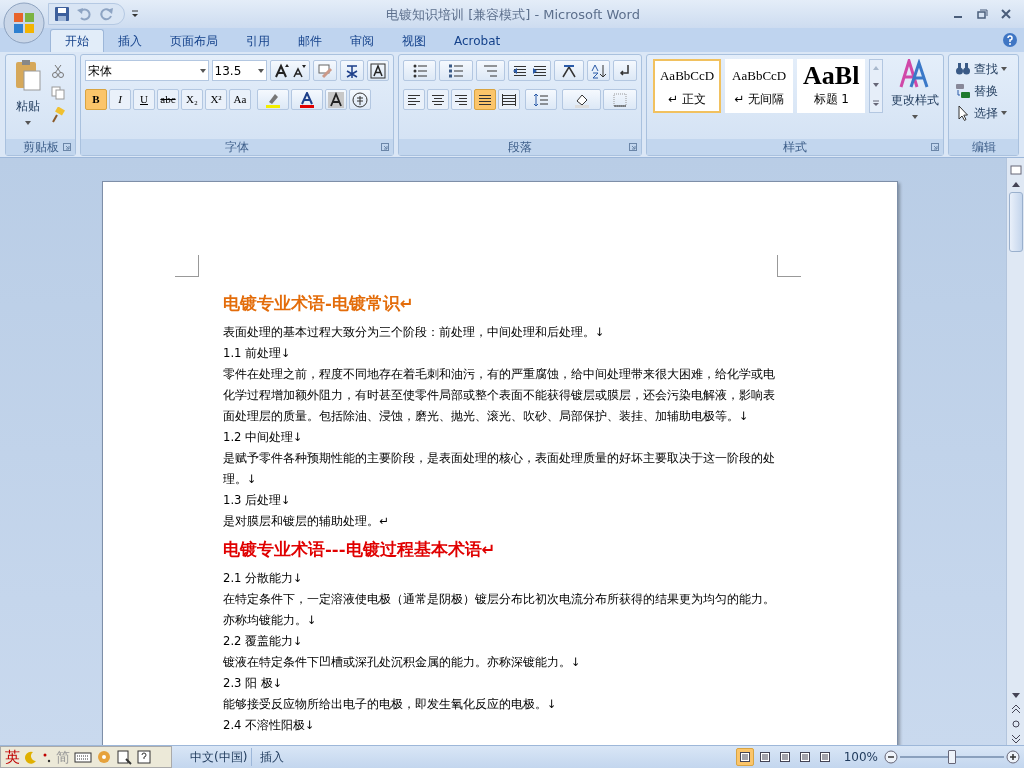 The width and height of the screenshot is (1024, 768). I want to click on clipboard-icon, so click(28, 75).